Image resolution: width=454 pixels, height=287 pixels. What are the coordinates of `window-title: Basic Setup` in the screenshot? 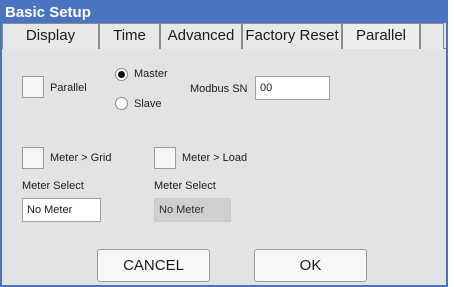 It's located at (224, 12).